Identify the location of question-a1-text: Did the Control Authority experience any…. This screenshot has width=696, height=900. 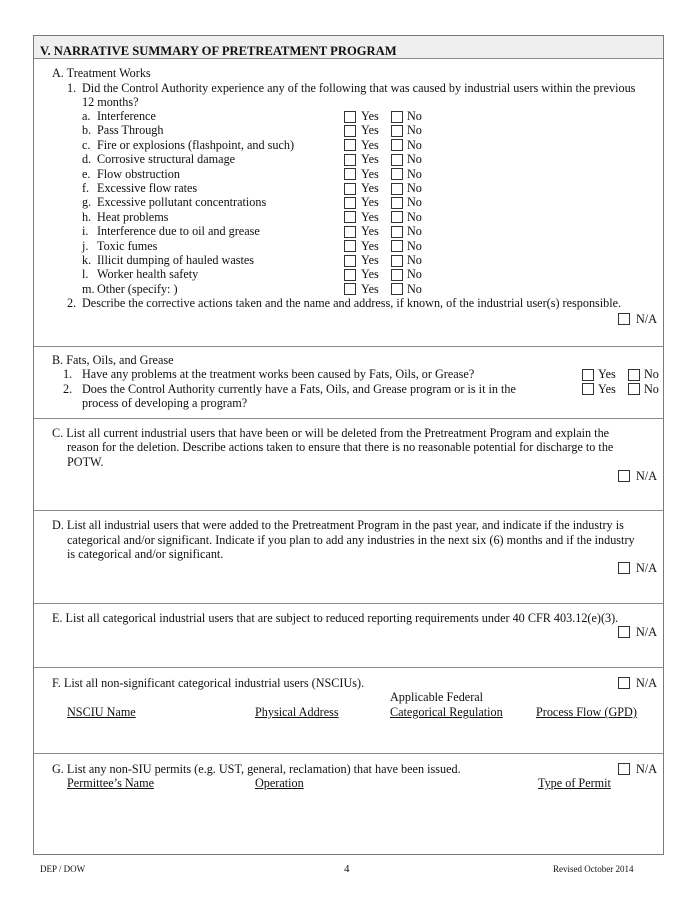
(359, 88).